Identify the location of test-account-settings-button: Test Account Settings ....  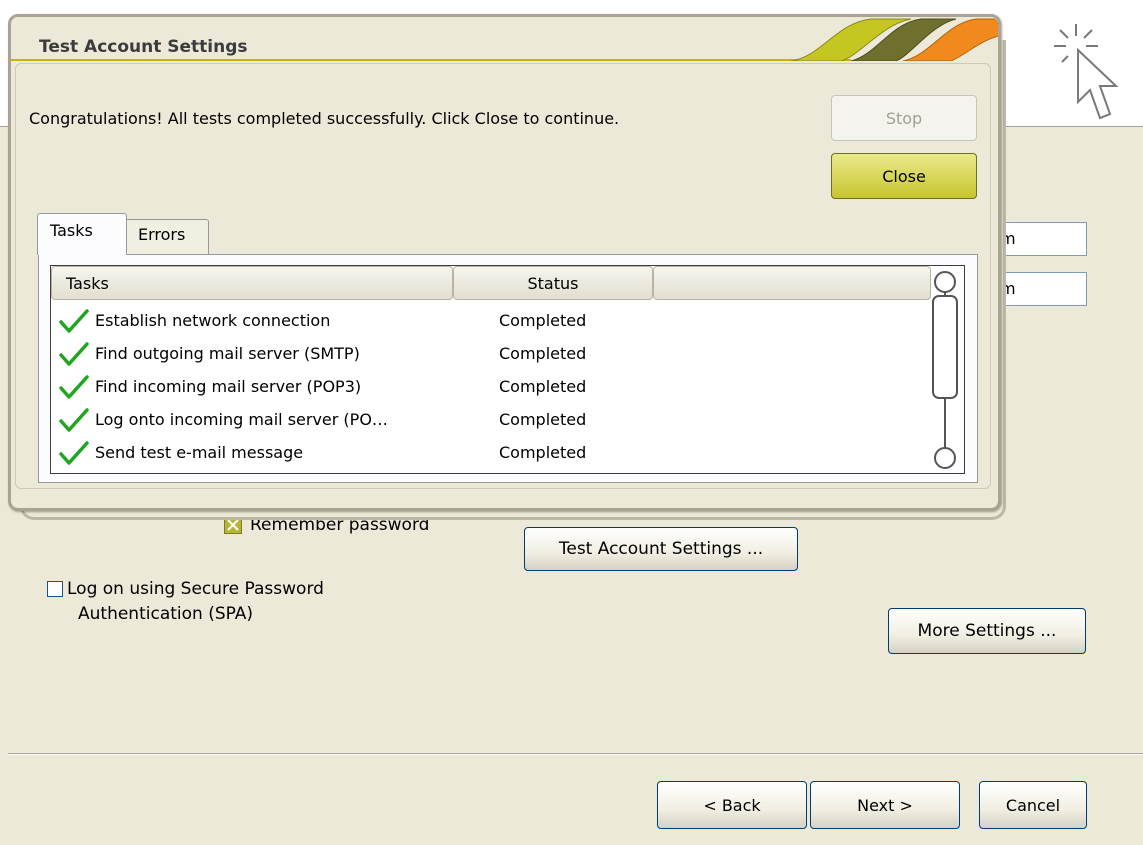
(661, 549).